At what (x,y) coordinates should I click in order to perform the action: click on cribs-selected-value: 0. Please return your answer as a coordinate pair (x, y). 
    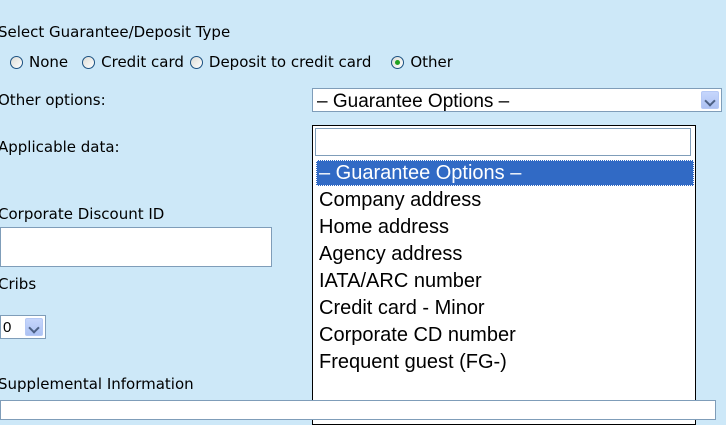
    Looking at the image, I should click on (7, 327).